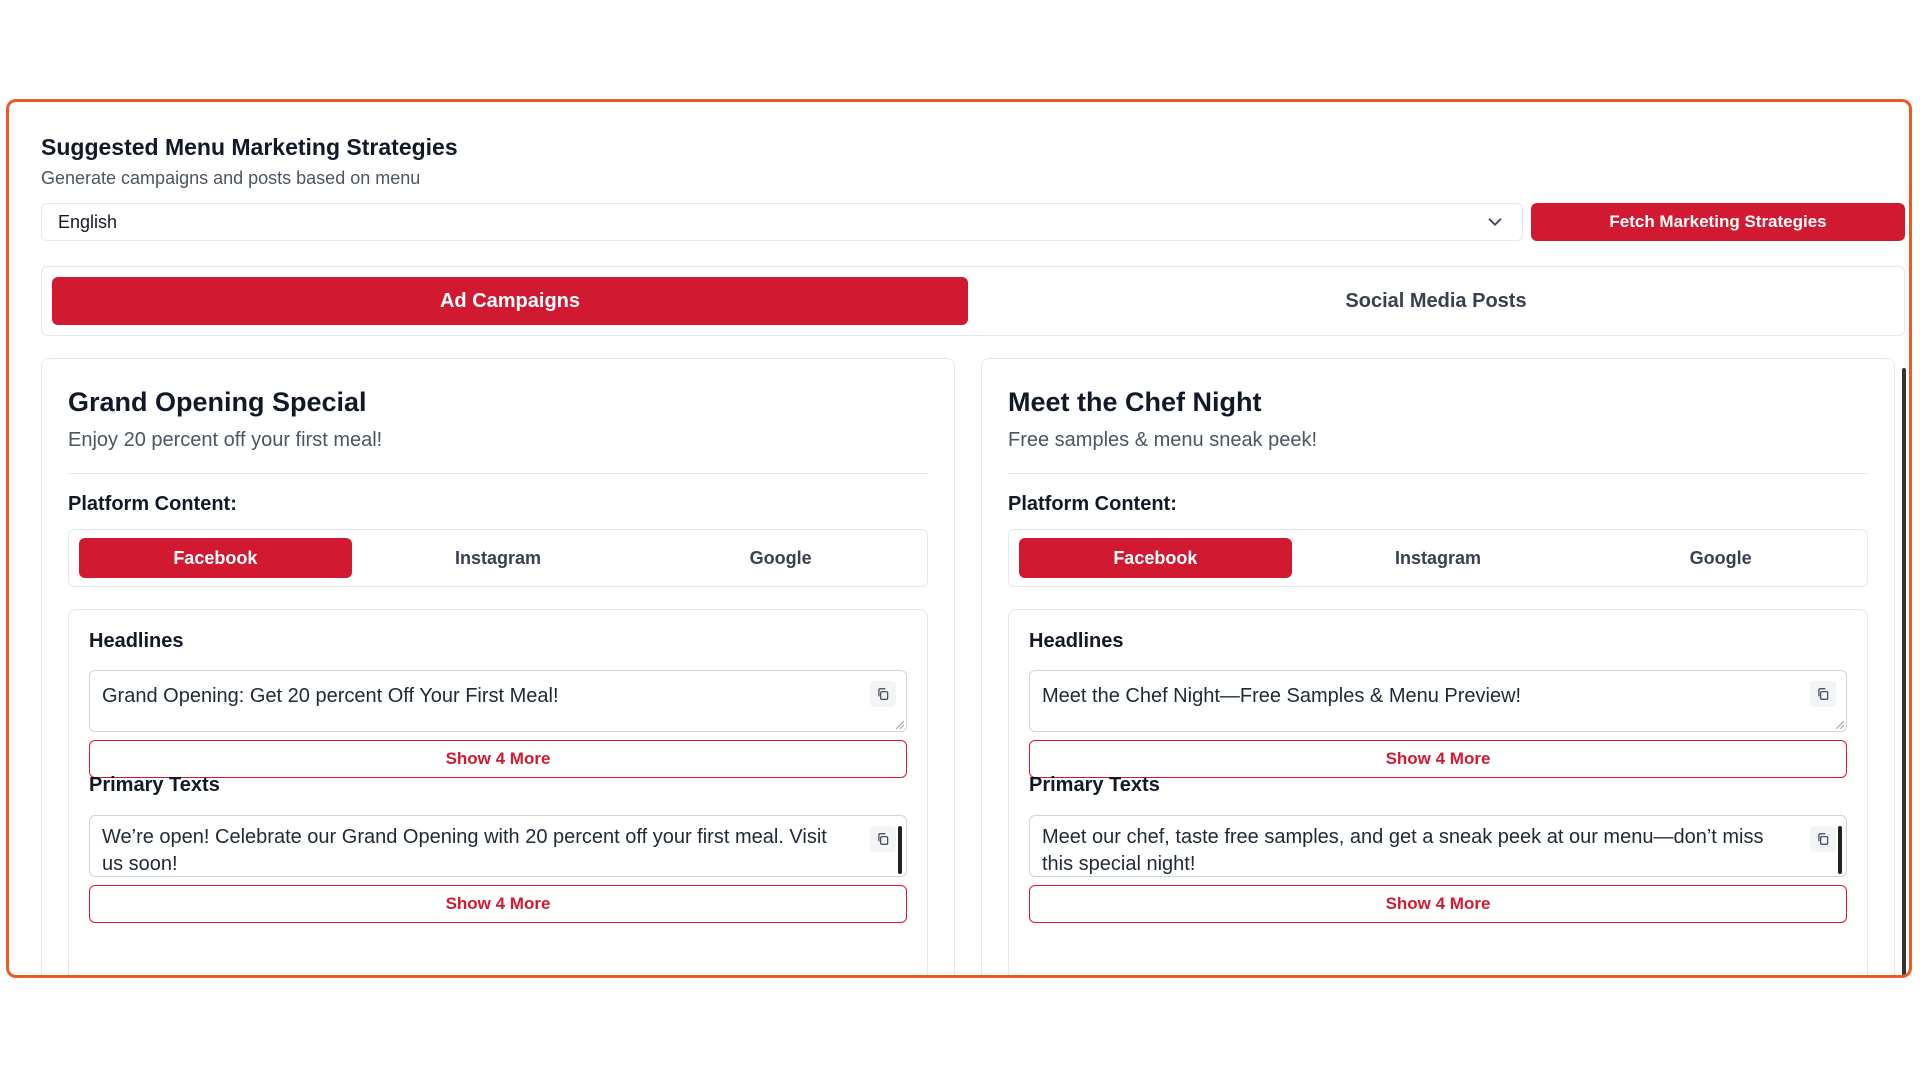  I want to click on panel-scrollbar, so click(1904, 671).